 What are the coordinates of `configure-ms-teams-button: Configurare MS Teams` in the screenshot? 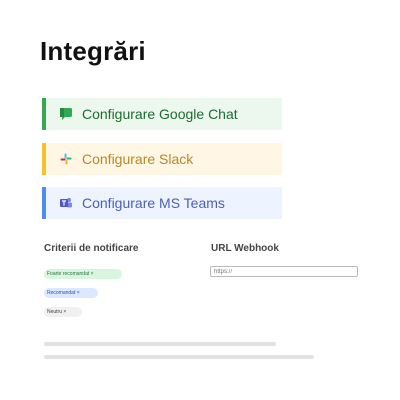 It's located at (162, 203).